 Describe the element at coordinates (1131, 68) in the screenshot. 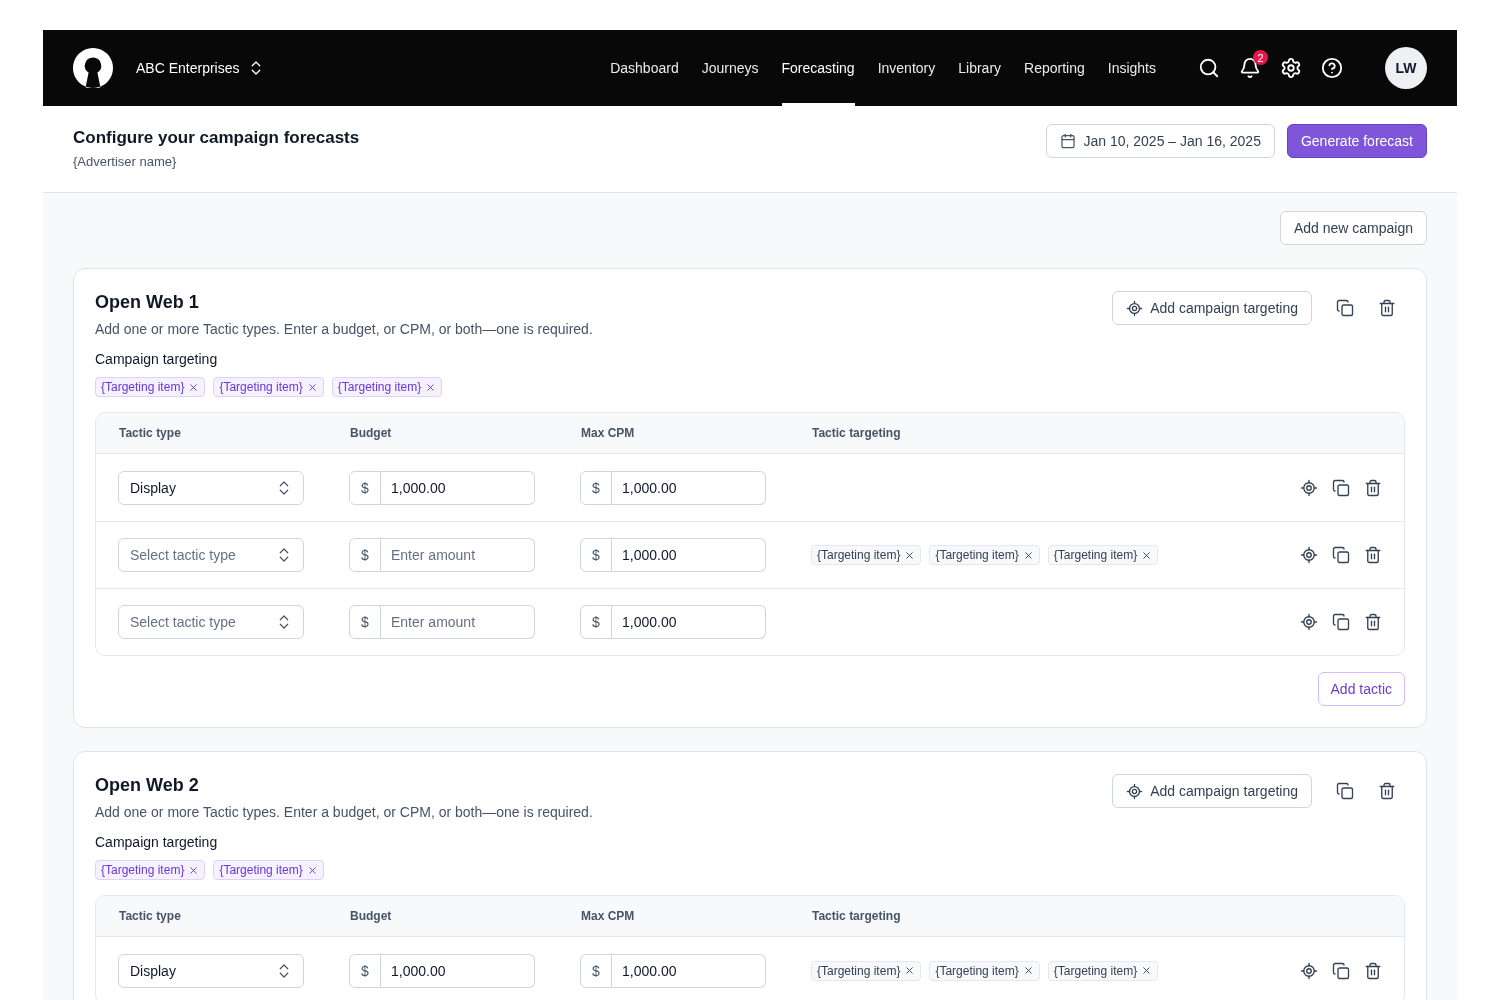

I see `nav-link: Insights` at that location.